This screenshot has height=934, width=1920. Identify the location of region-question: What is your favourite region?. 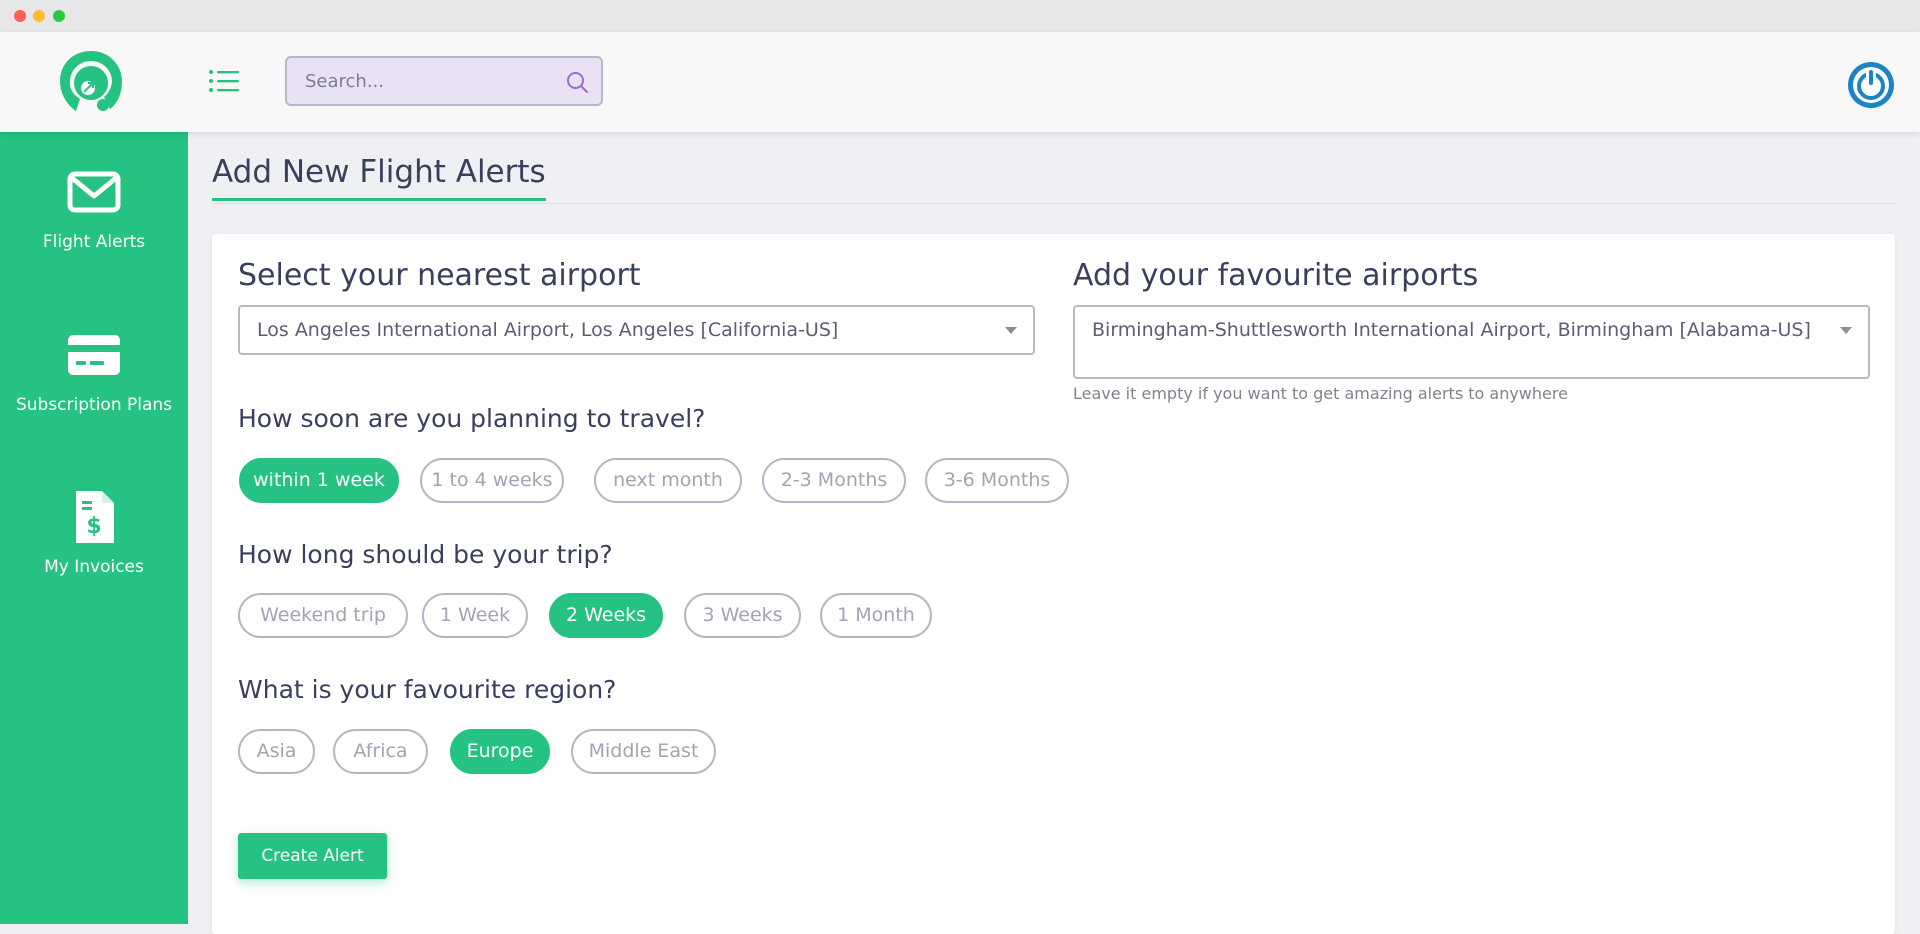
(427, 689).